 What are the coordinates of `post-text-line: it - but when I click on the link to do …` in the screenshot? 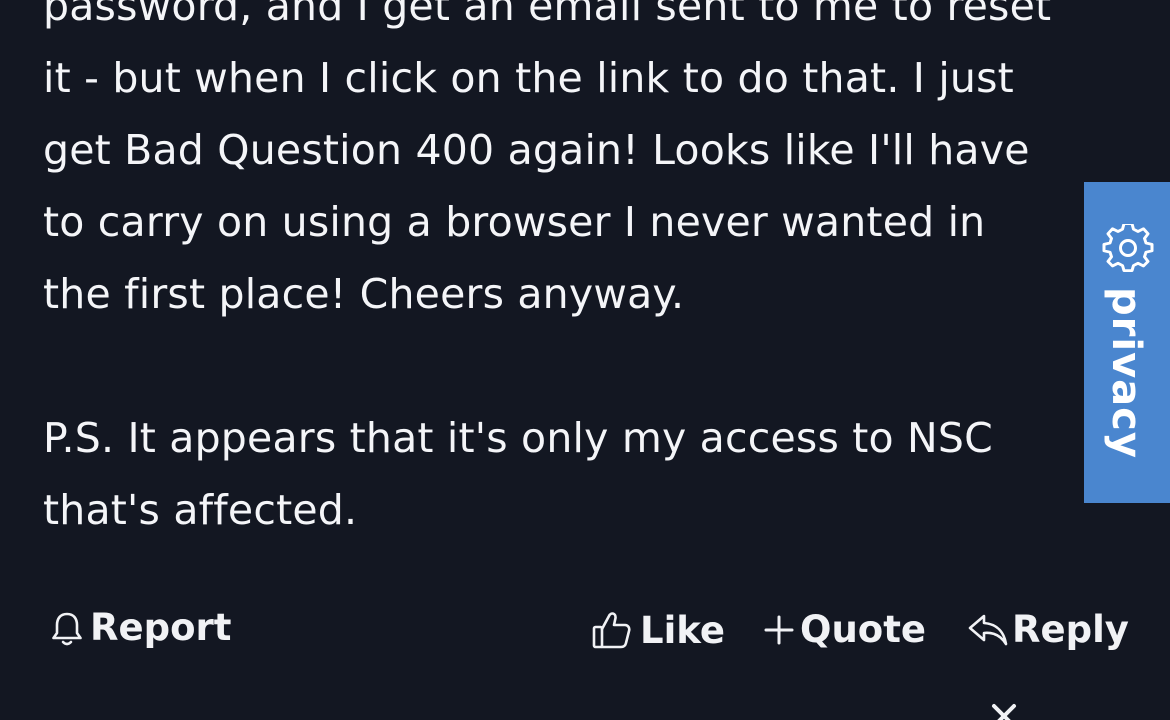 It's located at (528, 78).